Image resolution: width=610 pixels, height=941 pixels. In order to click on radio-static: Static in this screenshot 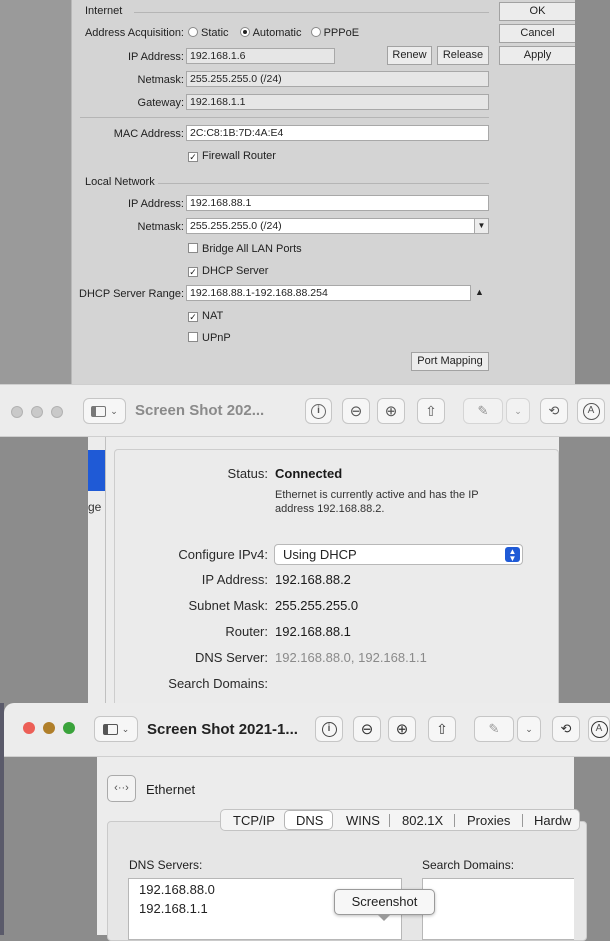, I will do `click(208, 33)`.